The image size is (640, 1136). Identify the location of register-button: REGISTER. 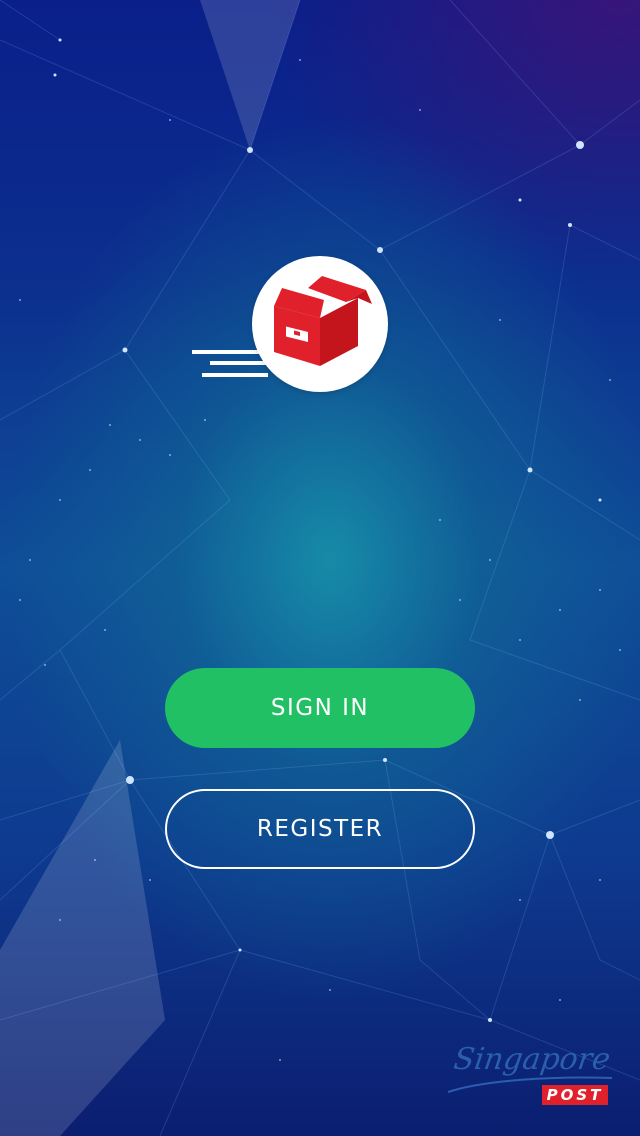
(320, 829).